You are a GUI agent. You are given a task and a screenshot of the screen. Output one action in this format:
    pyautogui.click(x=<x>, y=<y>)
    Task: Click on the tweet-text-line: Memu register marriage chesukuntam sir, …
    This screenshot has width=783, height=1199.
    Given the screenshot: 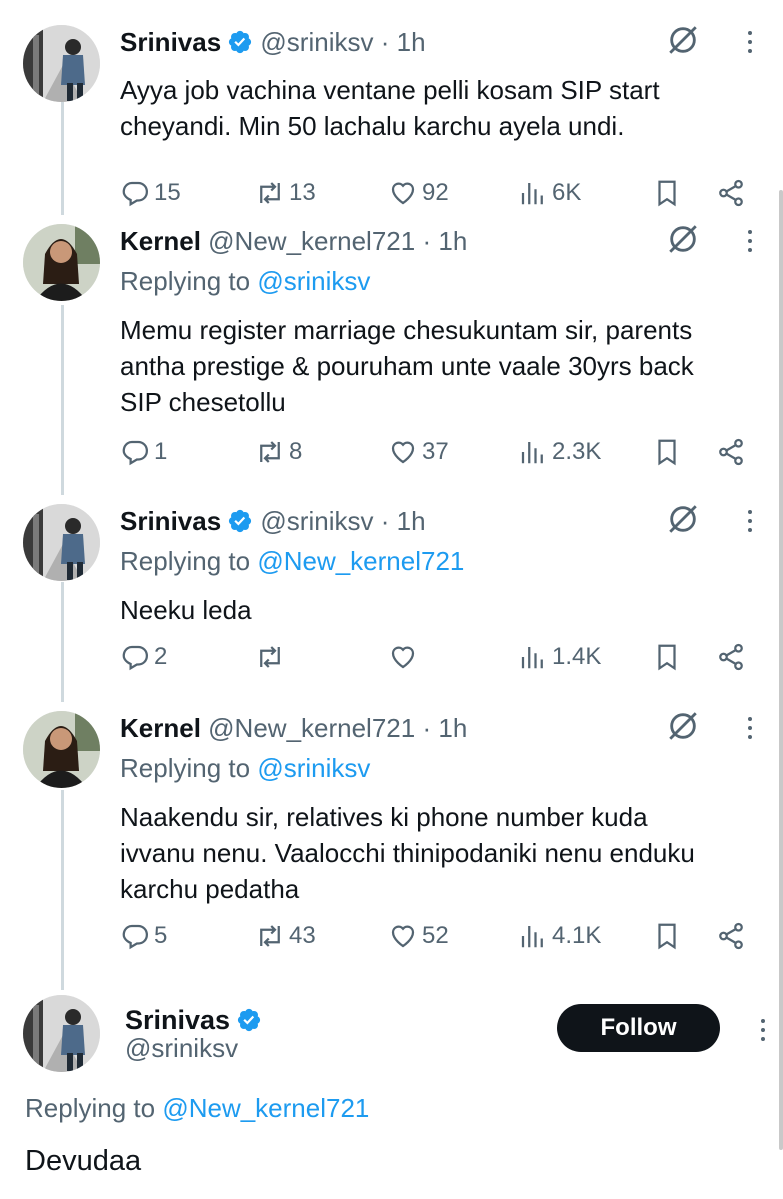 What is the action you would take?
    pyautogui.click(x=406, y=330)
    